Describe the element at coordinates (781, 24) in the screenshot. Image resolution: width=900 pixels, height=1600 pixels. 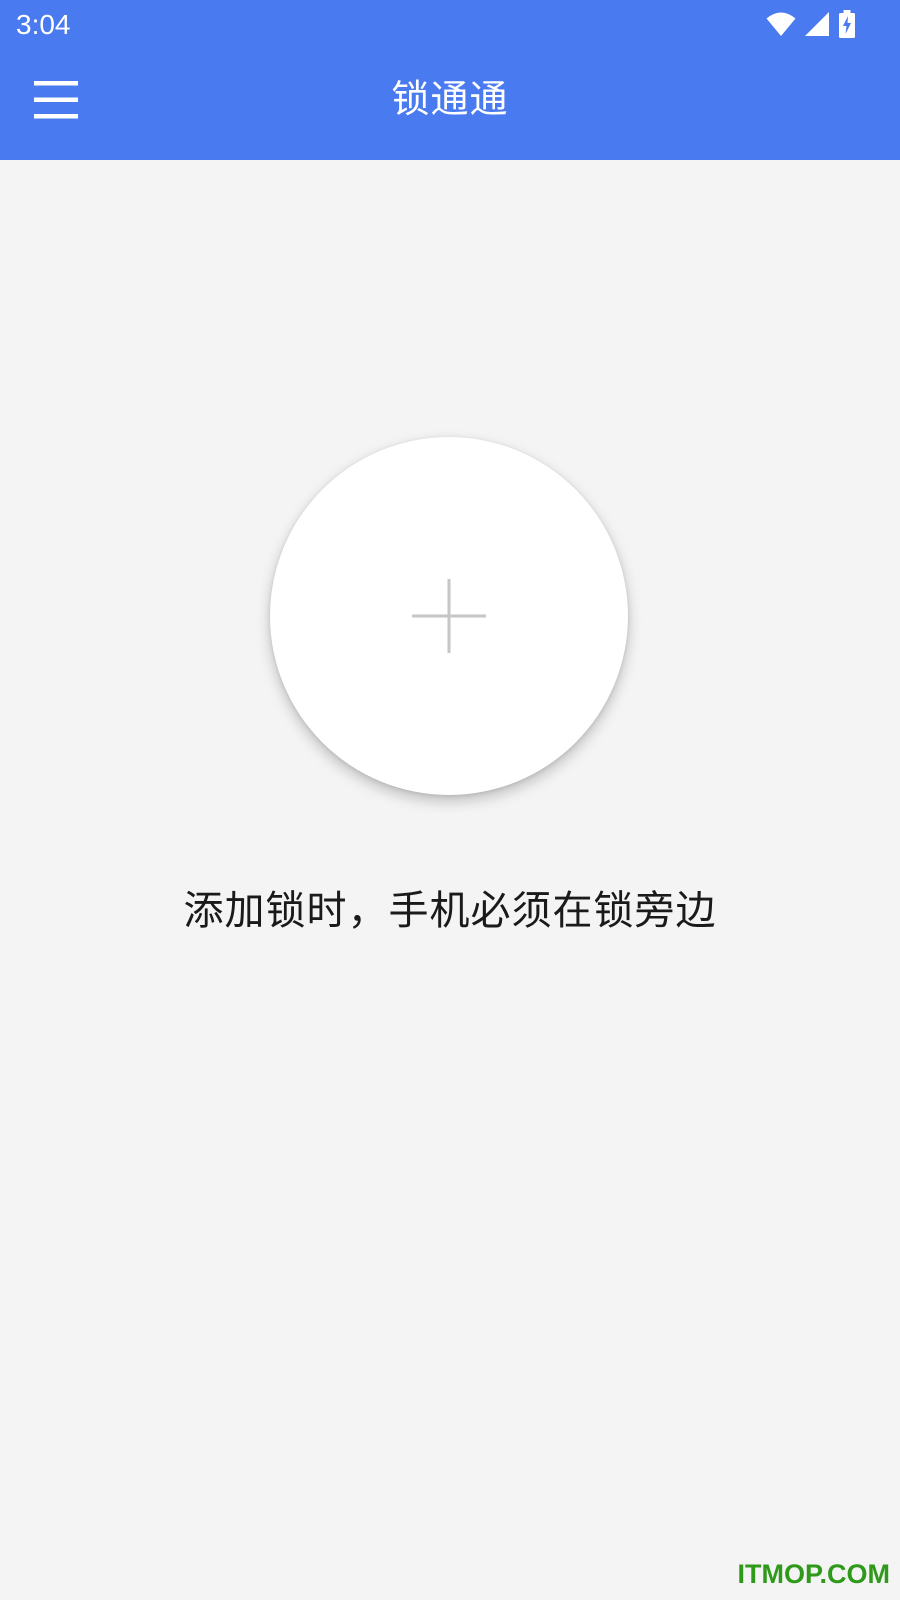
I see `wifi-icon` at that location.